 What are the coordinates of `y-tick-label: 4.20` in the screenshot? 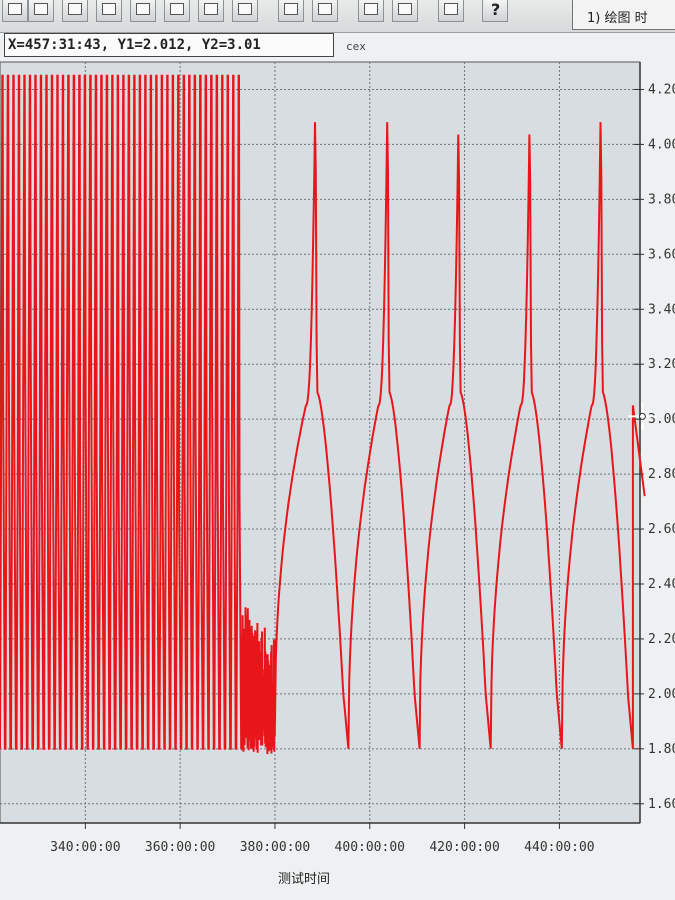 It's located at (661, 89).